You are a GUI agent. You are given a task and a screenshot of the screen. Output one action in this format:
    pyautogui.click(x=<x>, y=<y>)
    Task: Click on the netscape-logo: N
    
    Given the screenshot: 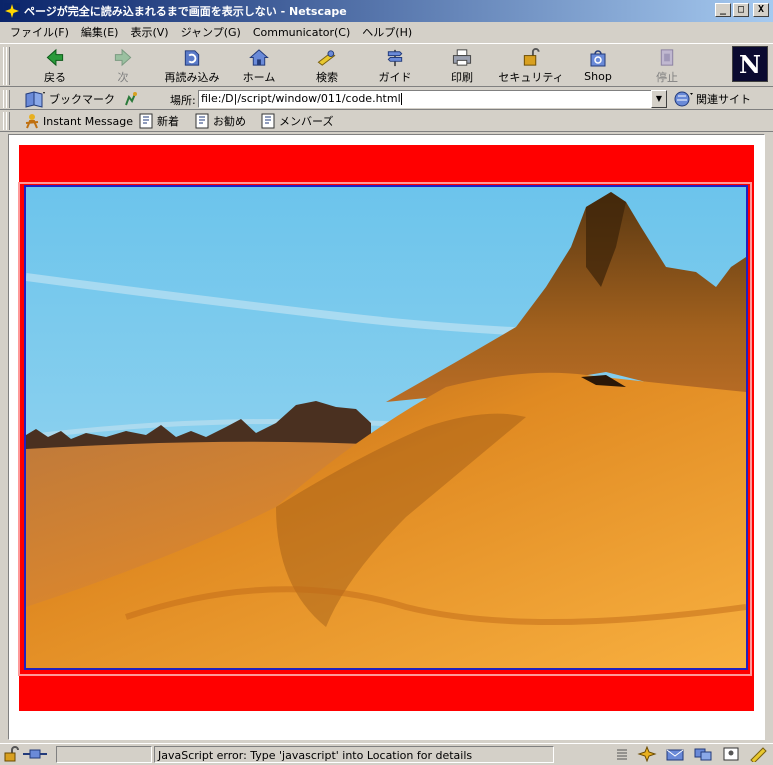 What is the action you would take?
    pyautogui.click(x=750, y=64)
    